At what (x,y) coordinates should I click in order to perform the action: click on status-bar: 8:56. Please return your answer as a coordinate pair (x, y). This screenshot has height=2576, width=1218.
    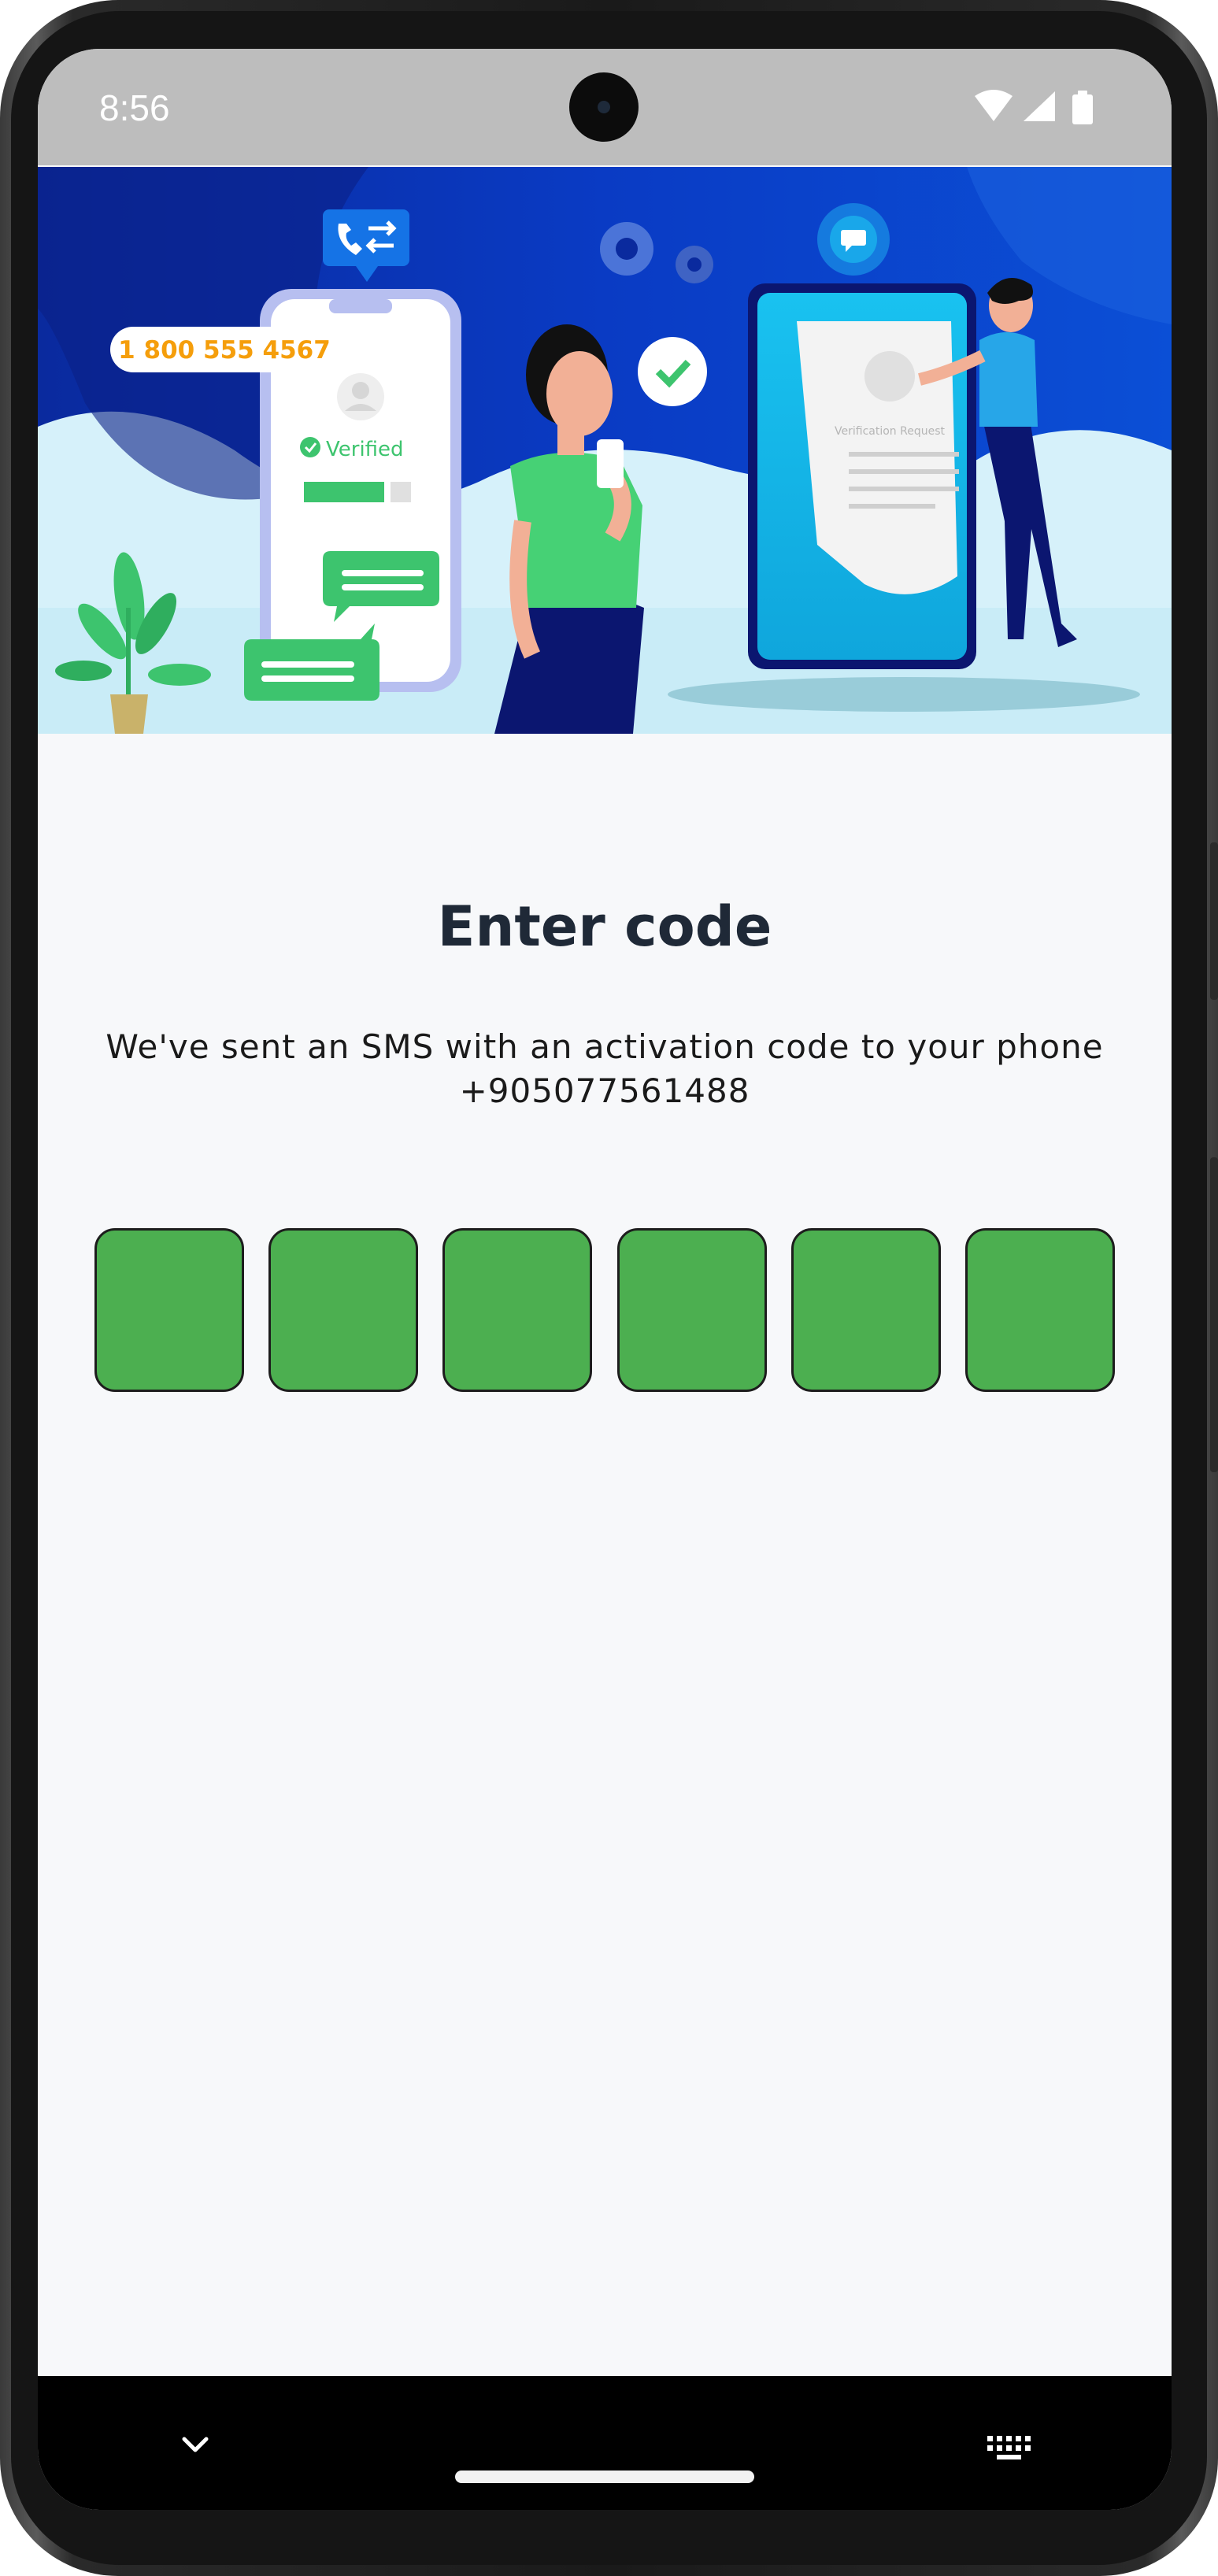
    Looking at the image, I should click on (605, 107).